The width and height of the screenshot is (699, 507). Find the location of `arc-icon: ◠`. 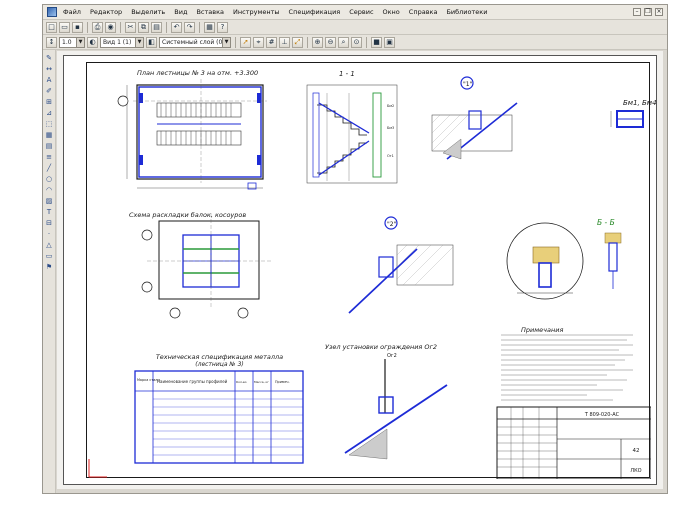

arc-icon: ◠ is located at coordinates (49, 190).